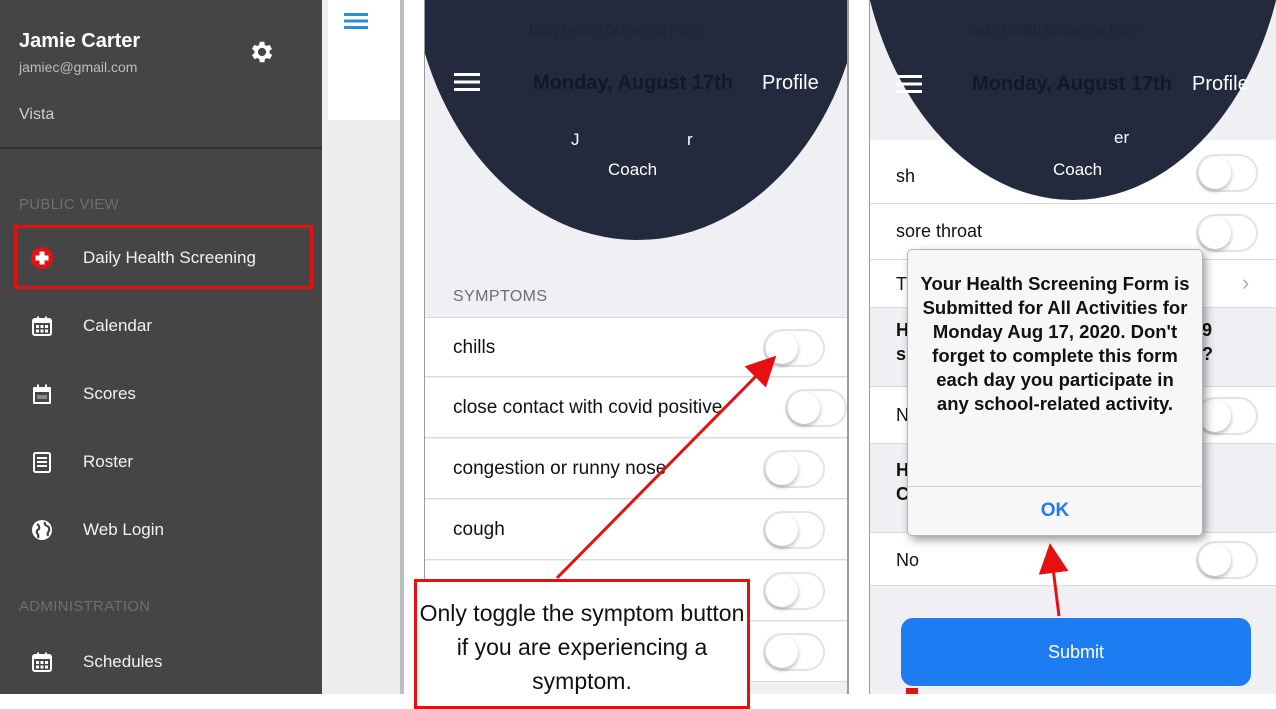 This screenshot has width=1276, height=709. Describe the element at coordinates (588, 407) in the screenshot. I see `symptom-label: close contact with covid positive` at that location.